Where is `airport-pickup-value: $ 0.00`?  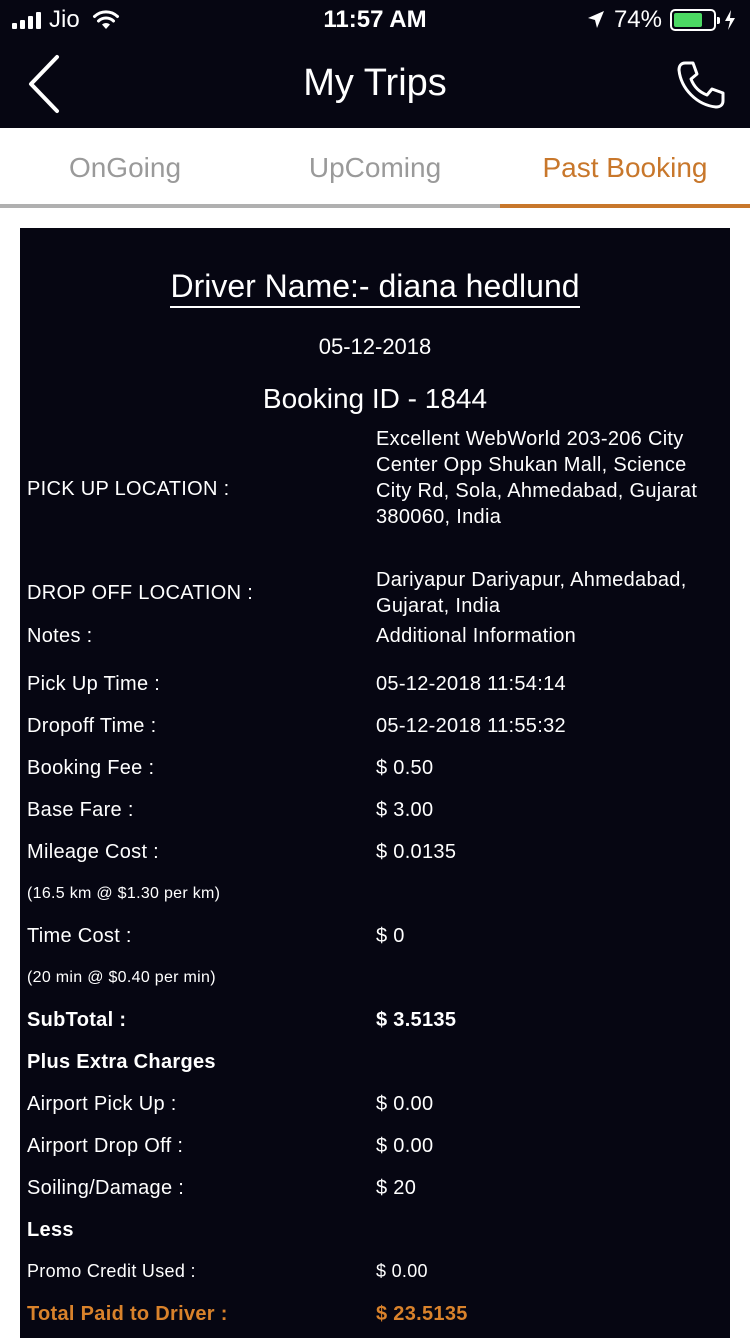
airport-pickup-value: $ 0.00 is located at coordinates (405, 1104).